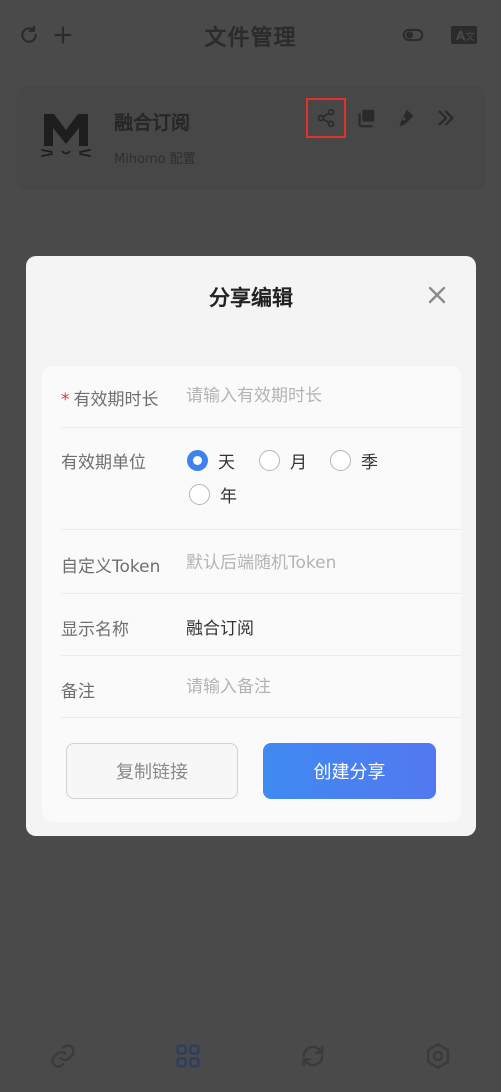 This screenshot has width=501, height=1092. What do you see at coordinates (250, 38) in the screenshot?
I see `page-title: 文件管理` at bounding box center [250, 38].